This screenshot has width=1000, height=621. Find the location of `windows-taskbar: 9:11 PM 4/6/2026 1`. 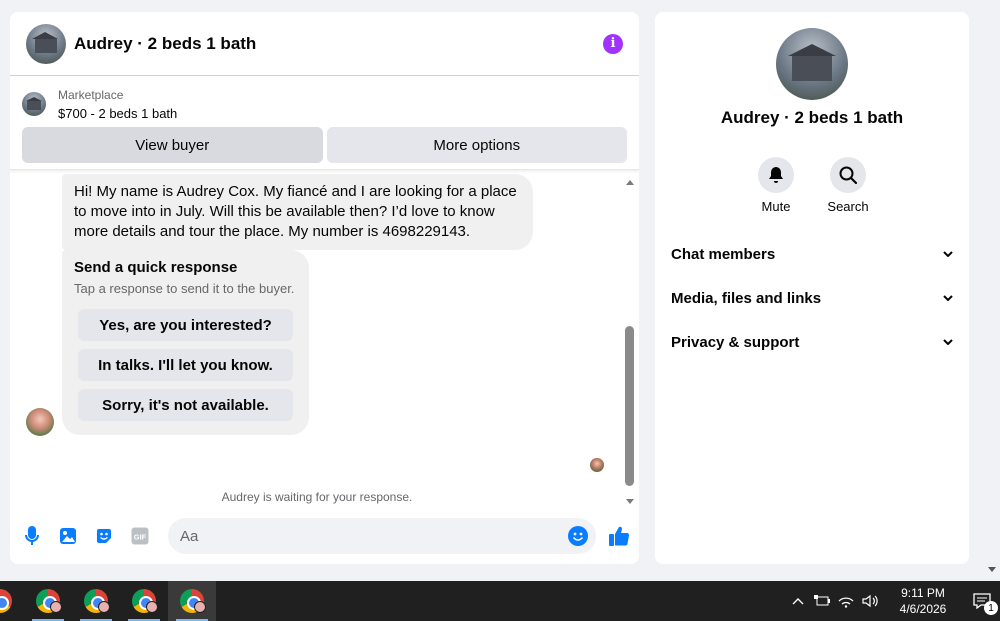

windows-taskbar: 9:11 PM 4/6/2026 1 is located at coordinates (500, 601).